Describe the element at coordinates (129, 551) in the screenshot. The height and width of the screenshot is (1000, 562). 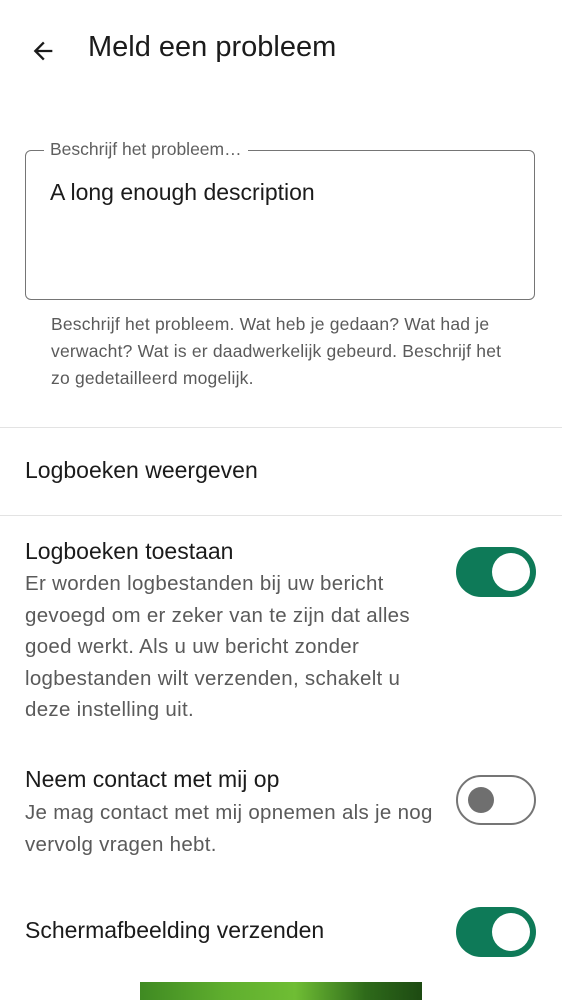
I see `allow-logs-title: Logboeken toestaan` at that location.